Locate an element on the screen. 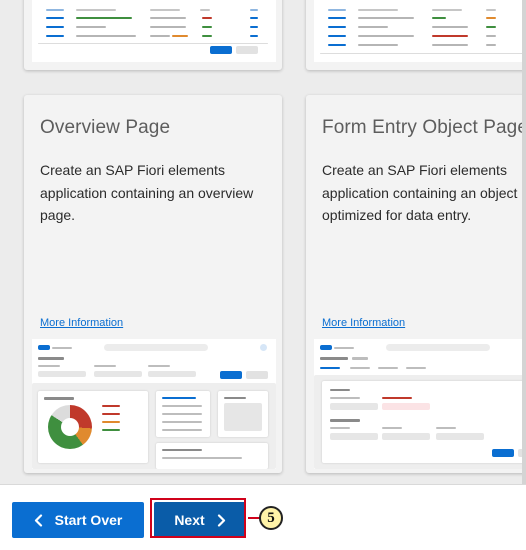 This screenshot has height=550, width=526. start-over-button: Start Over is located at coordinates (78, 520).